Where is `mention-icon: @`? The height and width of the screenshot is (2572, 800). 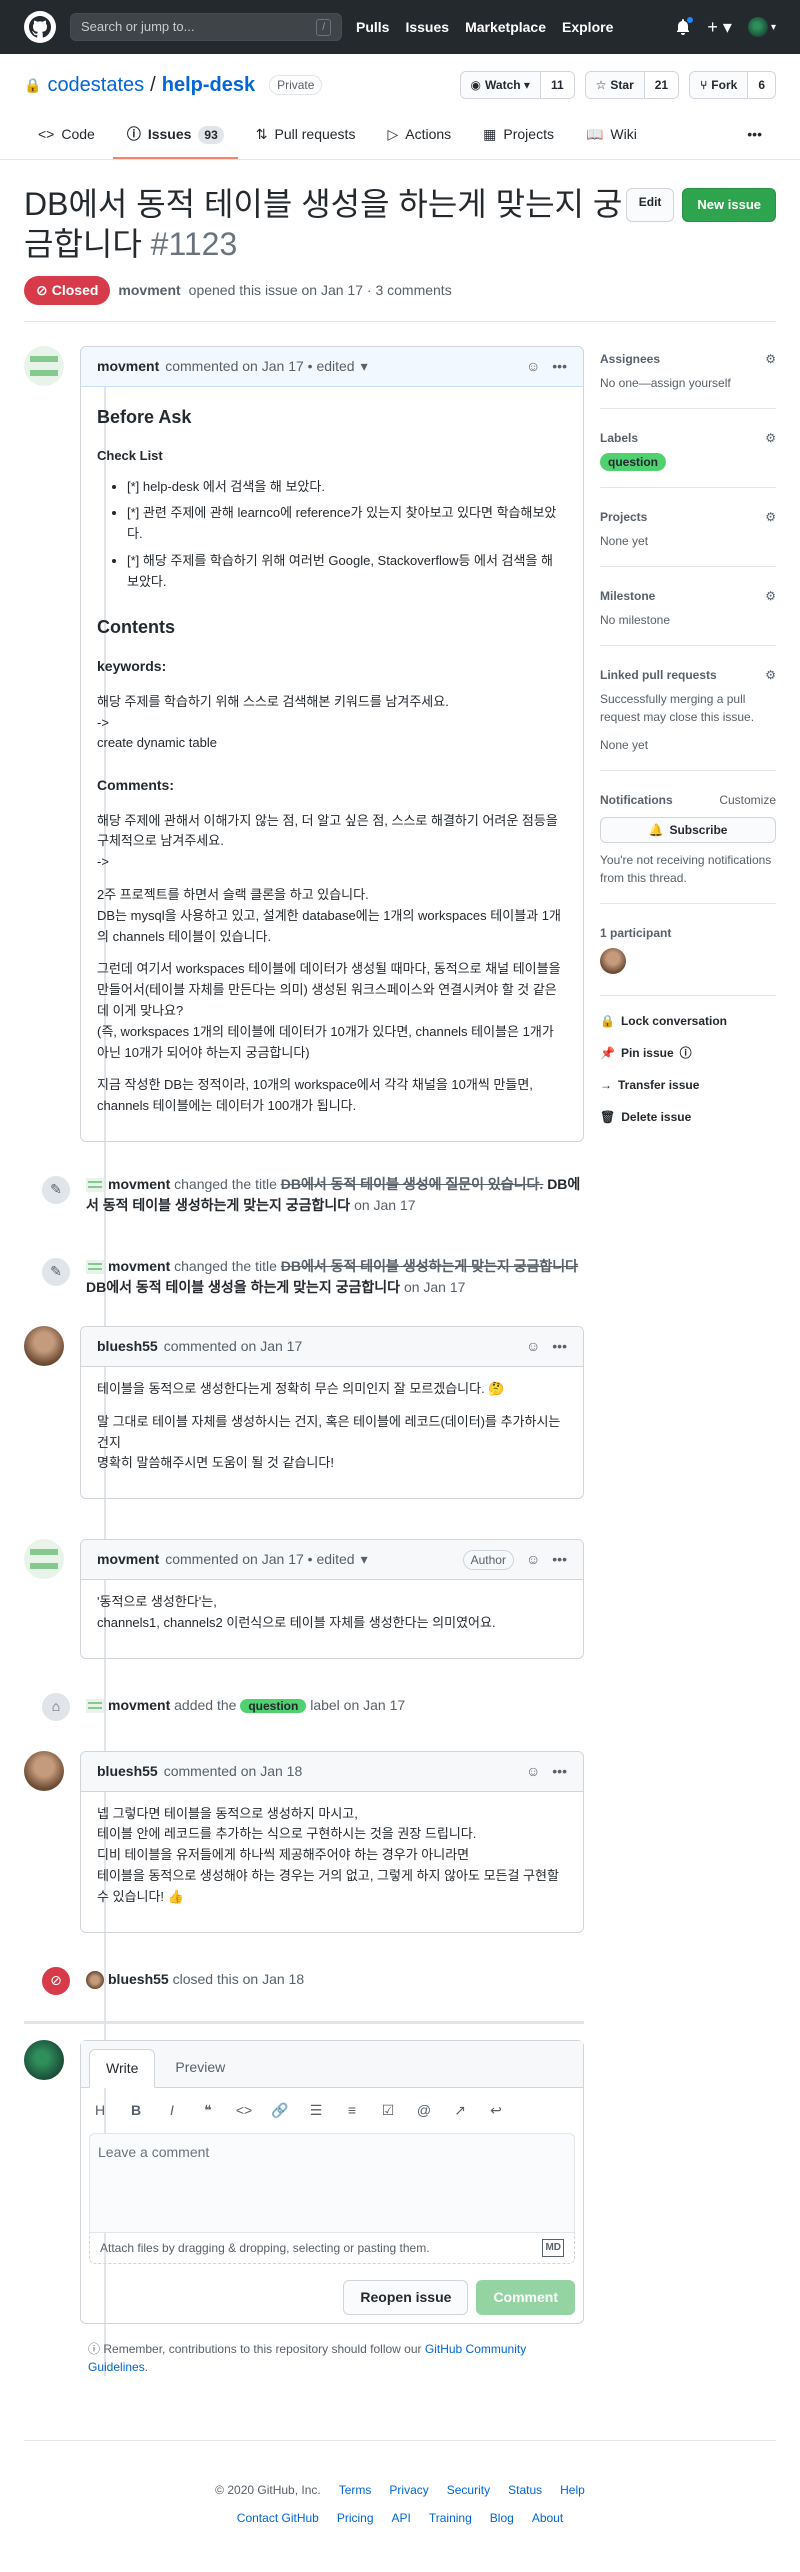
mention-icon: @ is located at coordinates (424, 2110).